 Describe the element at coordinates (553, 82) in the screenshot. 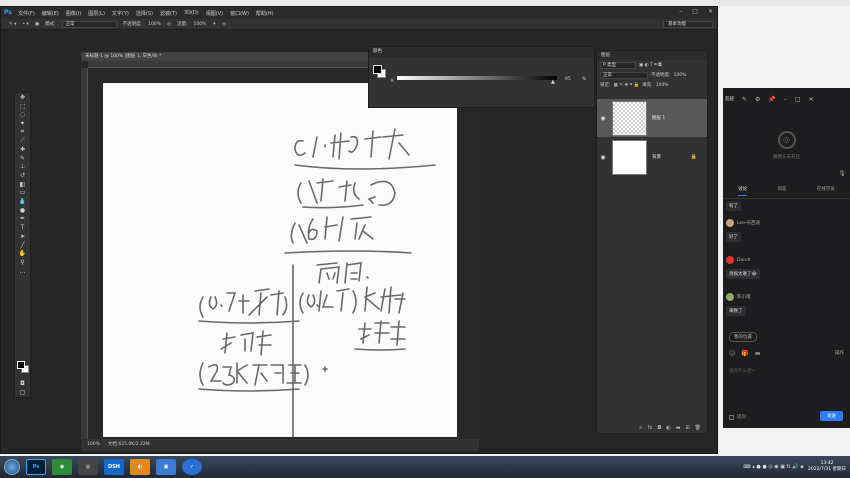

I see `slider-thumb-icon: ▲` at that location.